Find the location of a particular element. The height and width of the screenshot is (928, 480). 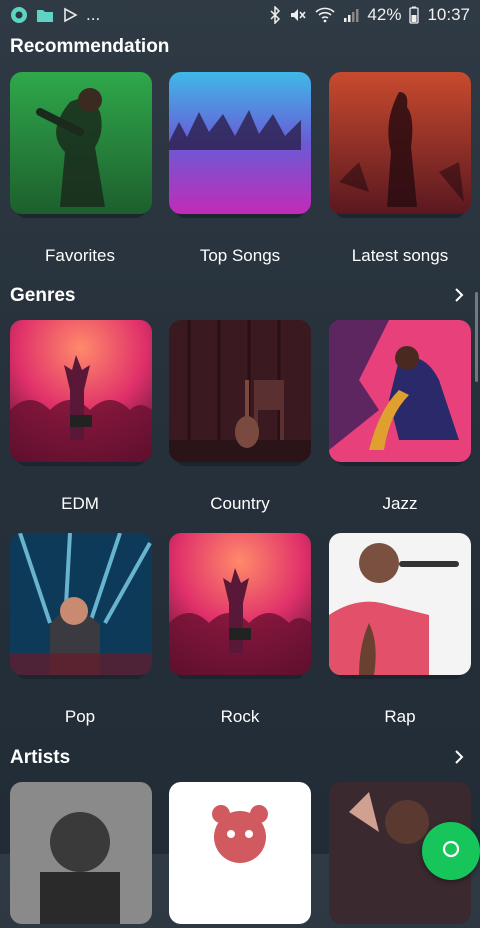

genre-card-jazz is located at coordinates (400, 393).